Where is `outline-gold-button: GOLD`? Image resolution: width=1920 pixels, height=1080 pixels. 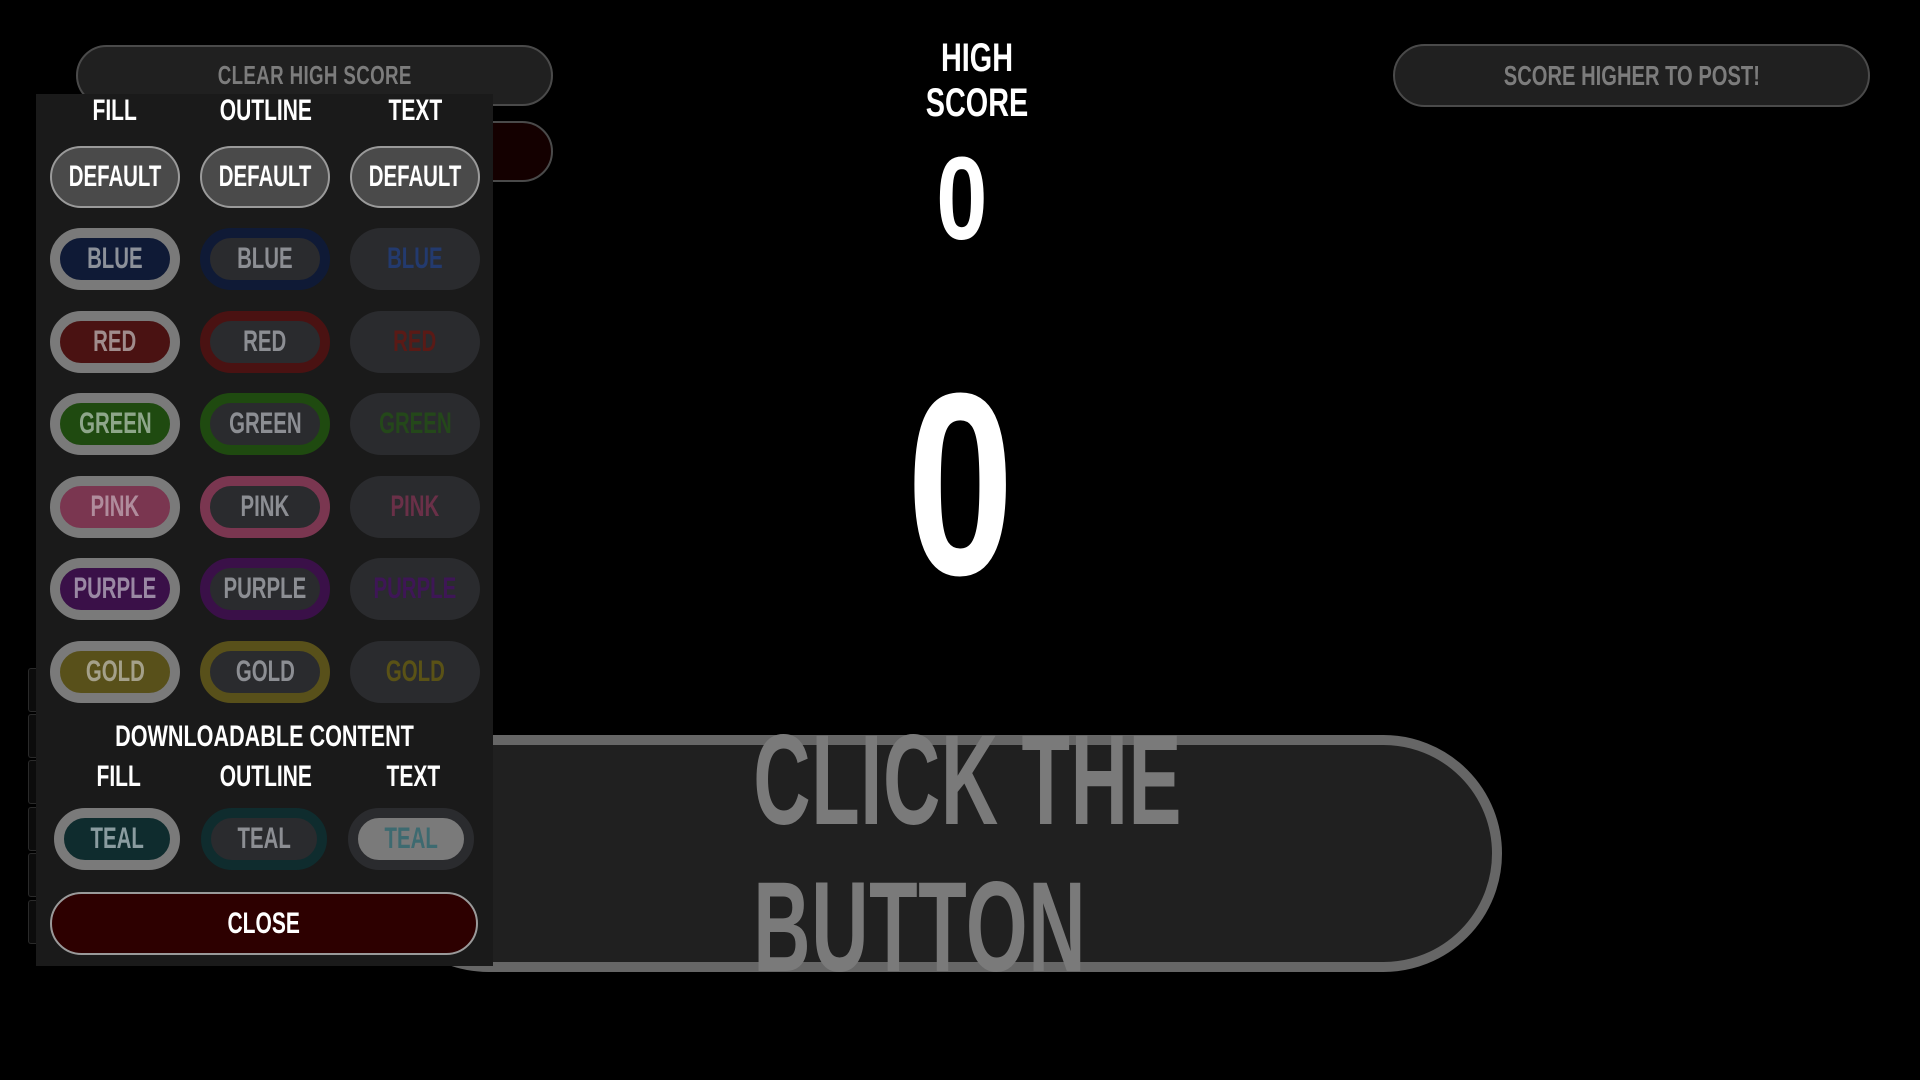
outline-gold-button: GOLD is located at coordinates (265, 671).